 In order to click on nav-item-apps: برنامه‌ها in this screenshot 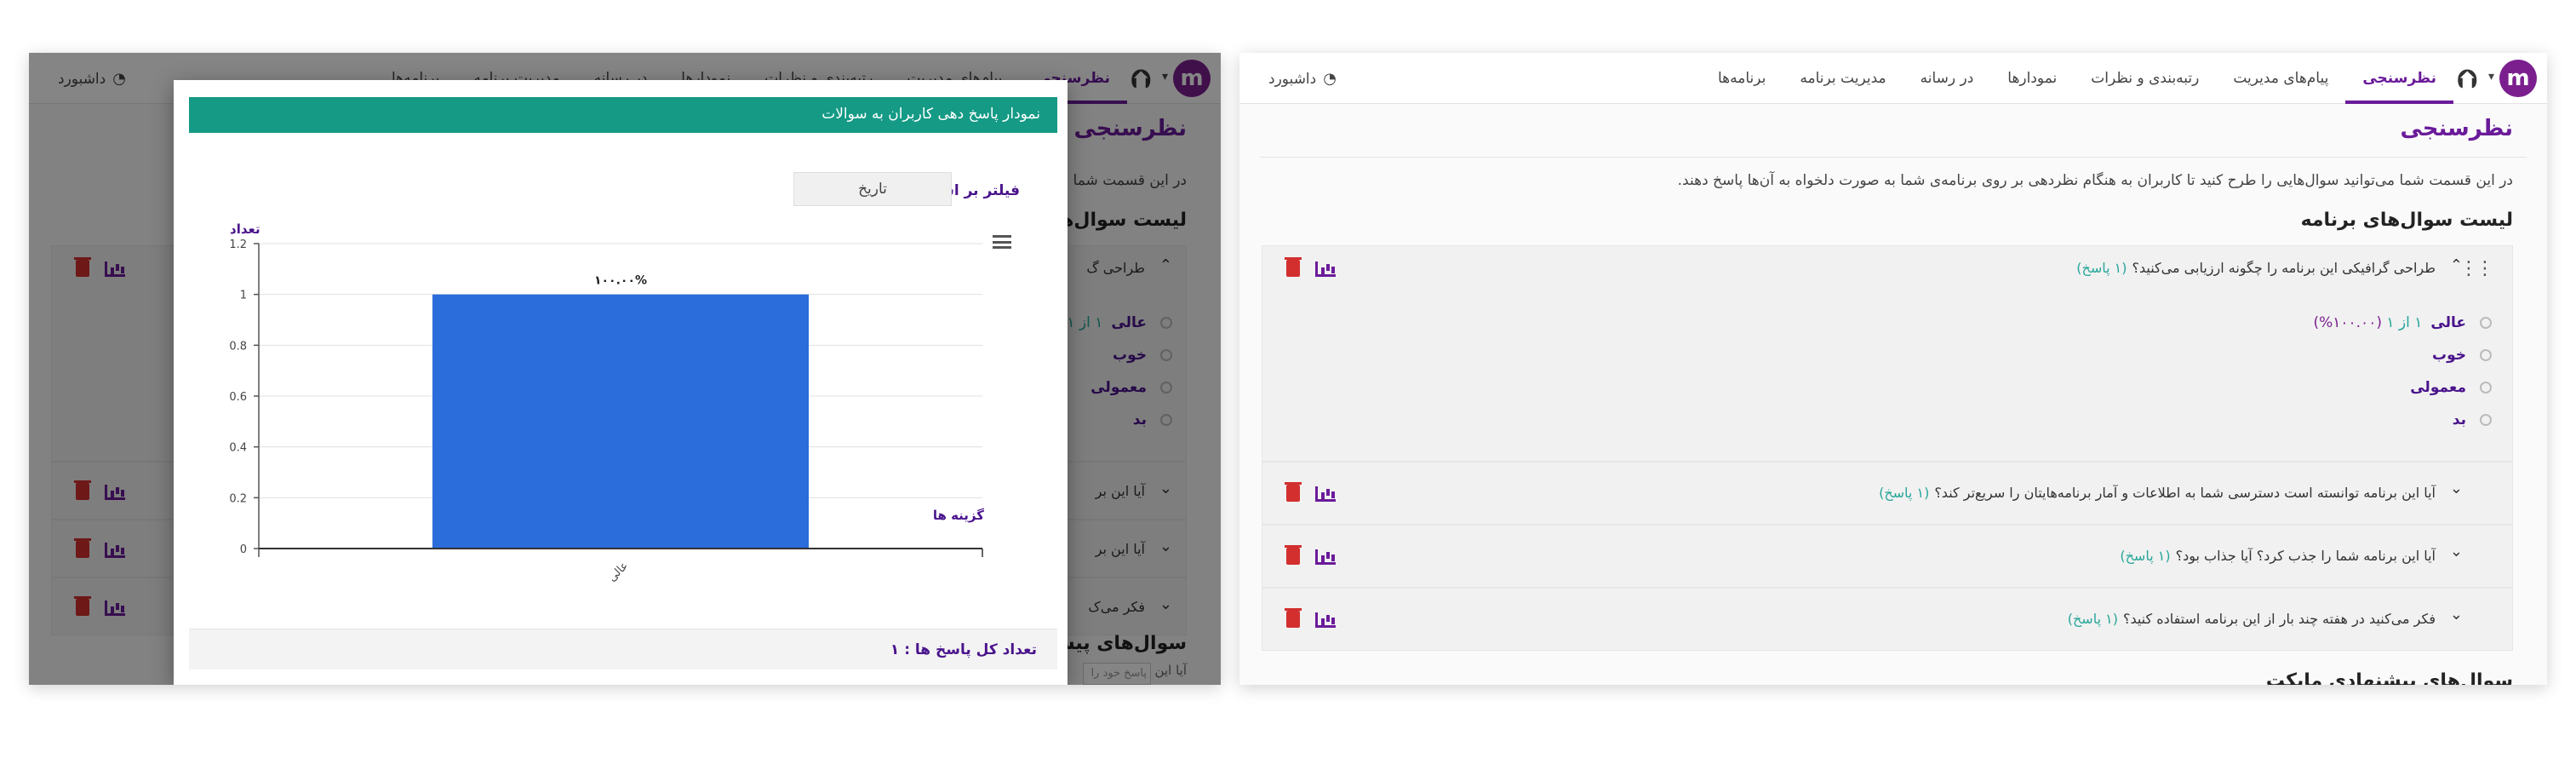, I will do `click(1742, 78)`.